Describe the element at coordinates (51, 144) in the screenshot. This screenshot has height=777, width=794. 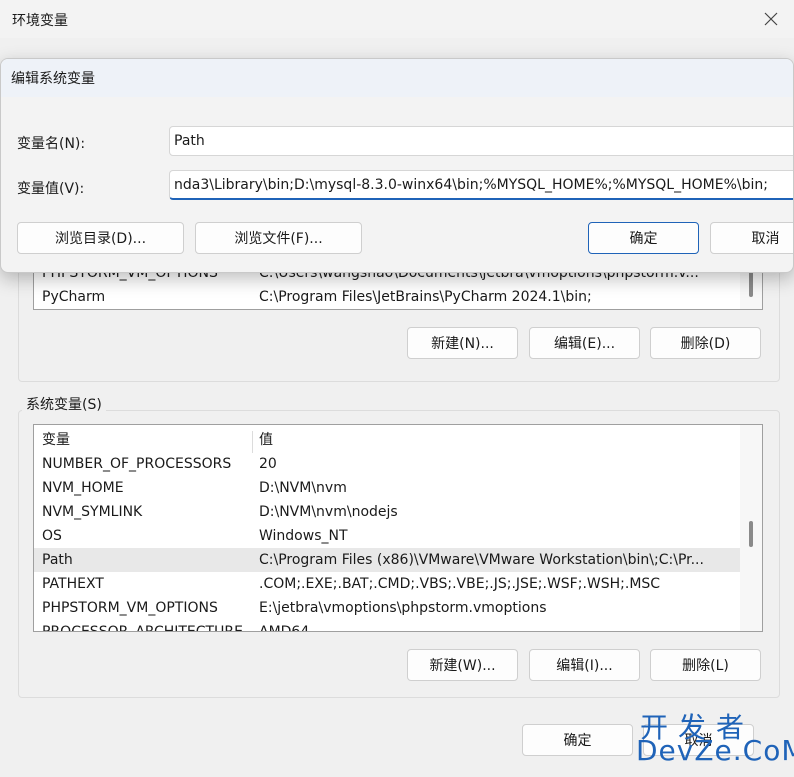
I see `variable-name-label: 变量名(N):` at that location.